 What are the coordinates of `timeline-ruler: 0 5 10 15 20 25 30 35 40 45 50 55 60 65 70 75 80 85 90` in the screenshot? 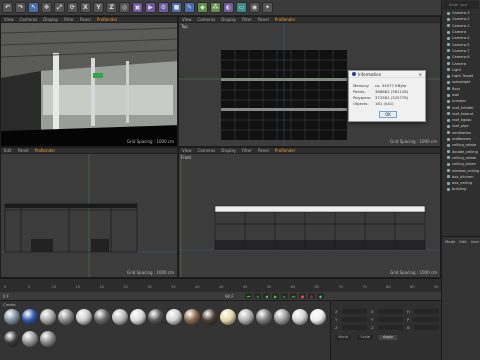 It's located at (221, 286).